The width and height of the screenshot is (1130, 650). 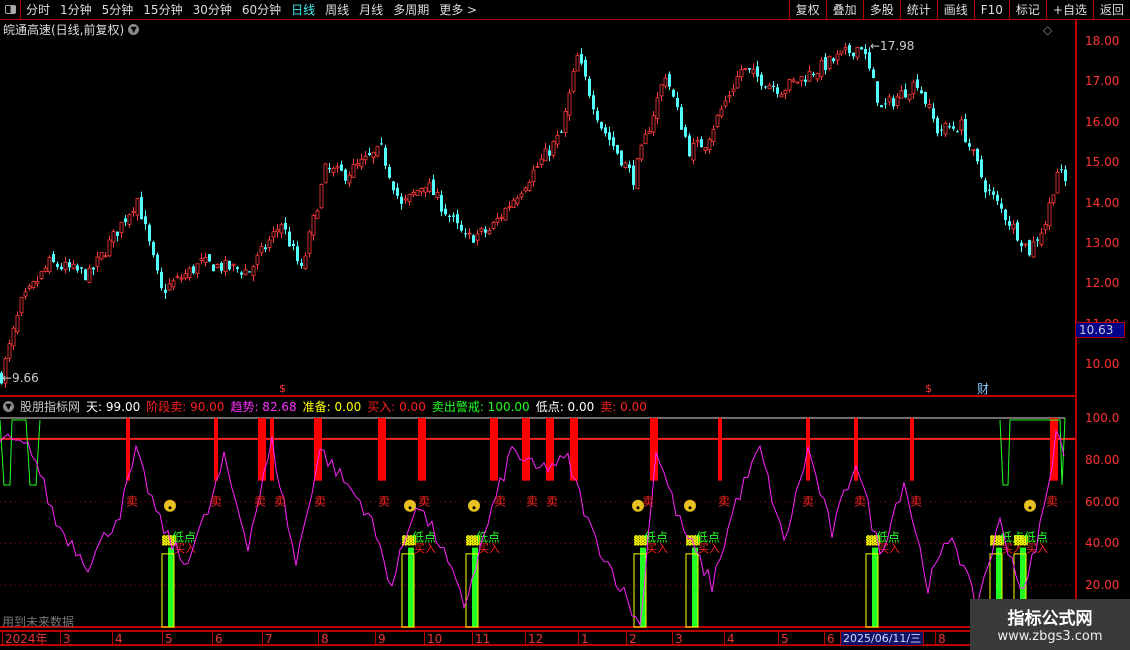 I want to click on price-tick: 10.00, so click(x=1102, y=364).